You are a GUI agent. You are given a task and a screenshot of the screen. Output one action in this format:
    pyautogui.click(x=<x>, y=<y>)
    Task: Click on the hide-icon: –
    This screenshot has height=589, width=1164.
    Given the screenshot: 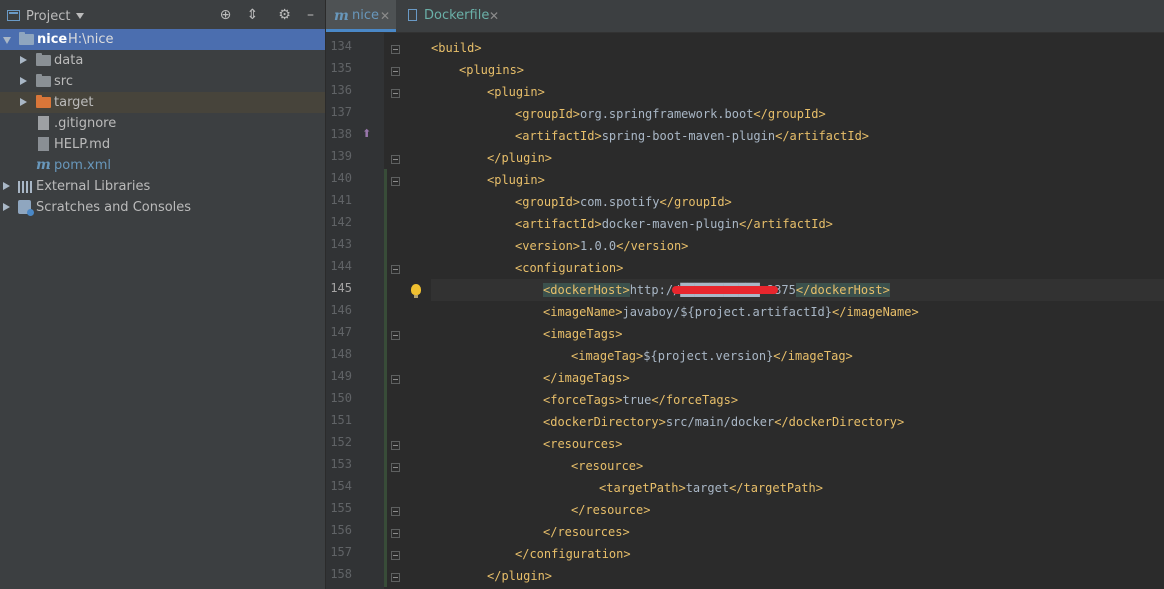 What is the action you would take?
    pyautogui.click(x=310, y=15)
    